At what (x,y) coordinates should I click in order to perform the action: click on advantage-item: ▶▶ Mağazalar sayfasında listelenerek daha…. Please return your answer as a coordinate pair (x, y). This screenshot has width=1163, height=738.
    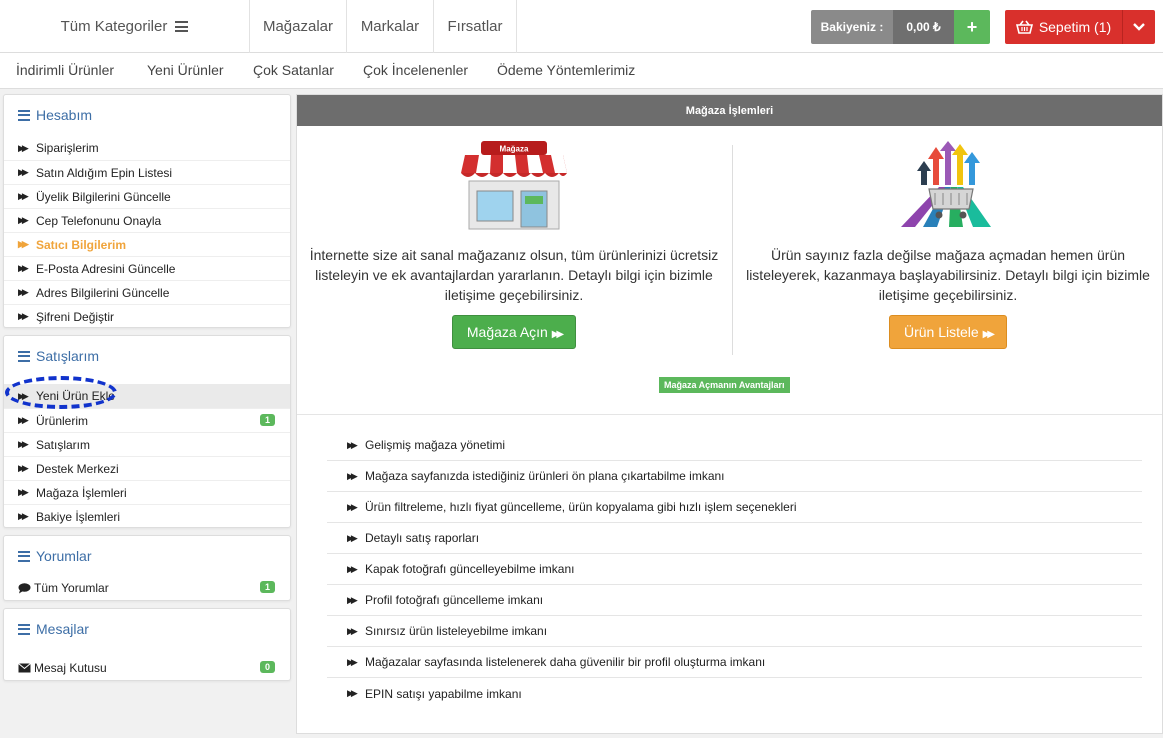
    Looking at the image, I should click on (734, 662).